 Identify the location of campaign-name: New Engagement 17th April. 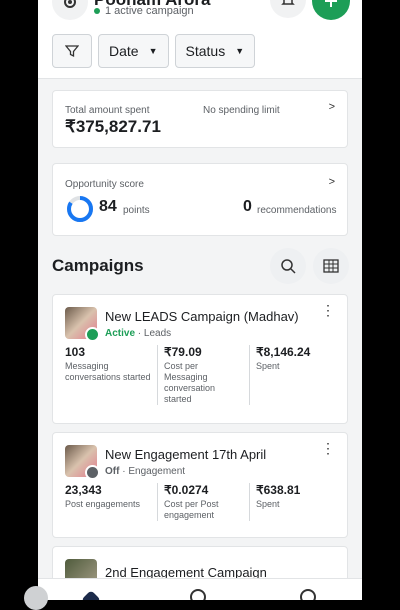
(186, 454).